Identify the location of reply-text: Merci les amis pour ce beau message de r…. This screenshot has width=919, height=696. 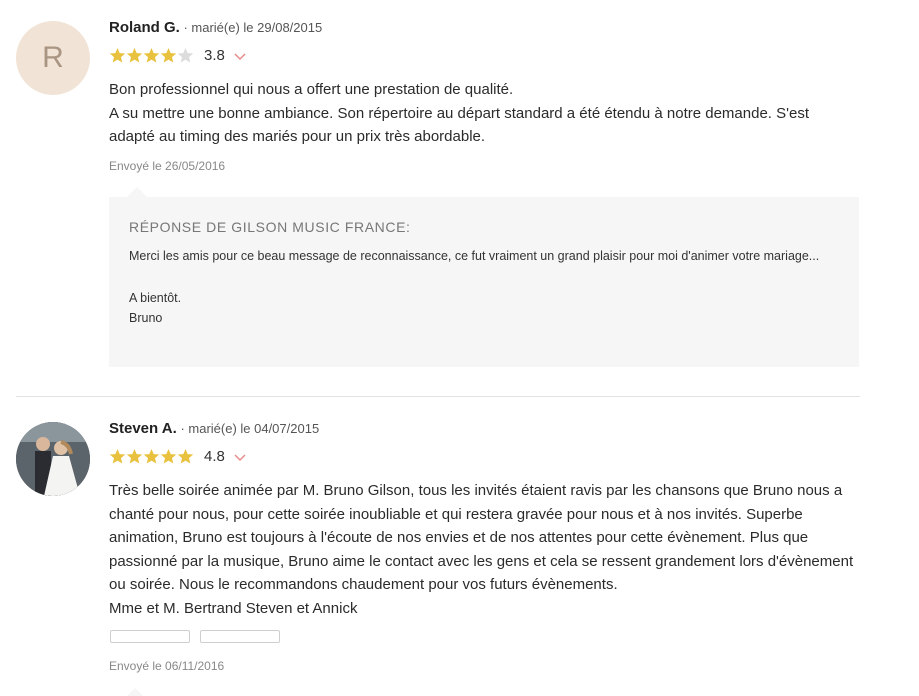
(479, 287).